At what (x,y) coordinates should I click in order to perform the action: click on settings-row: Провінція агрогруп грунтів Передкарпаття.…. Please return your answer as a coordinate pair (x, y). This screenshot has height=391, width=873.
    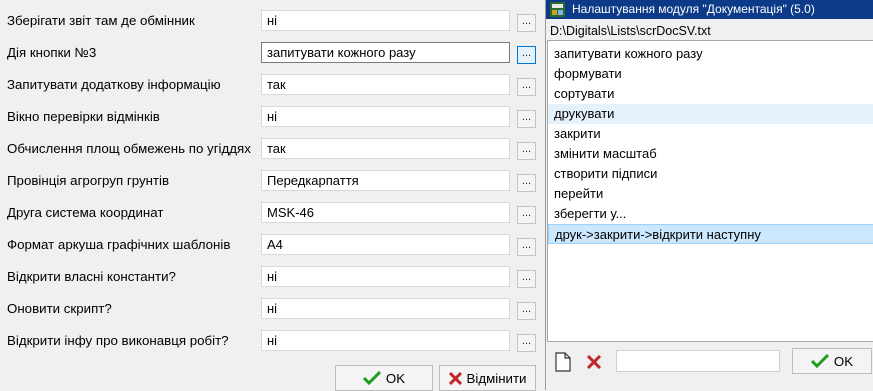
    Looking at the image, I should click on (272, 178).